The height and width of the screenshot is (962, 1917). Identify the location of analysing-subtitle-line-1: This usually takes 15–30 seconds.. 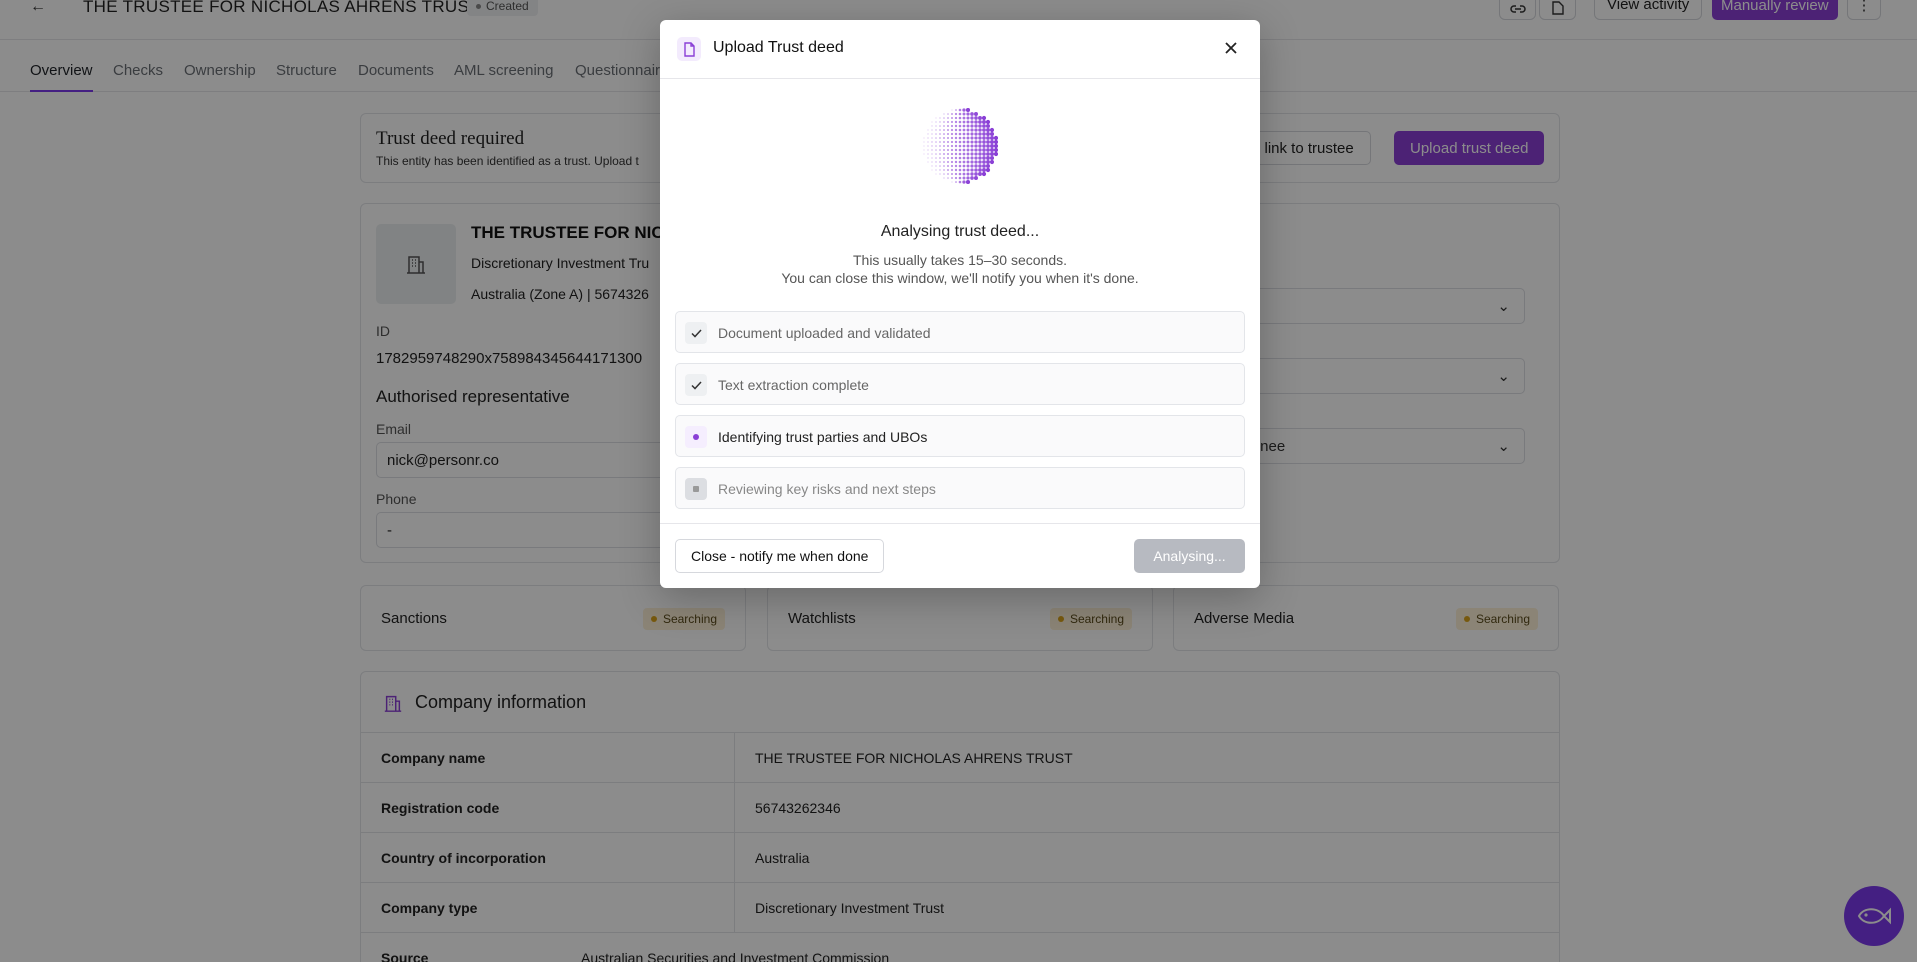
(959, 260).